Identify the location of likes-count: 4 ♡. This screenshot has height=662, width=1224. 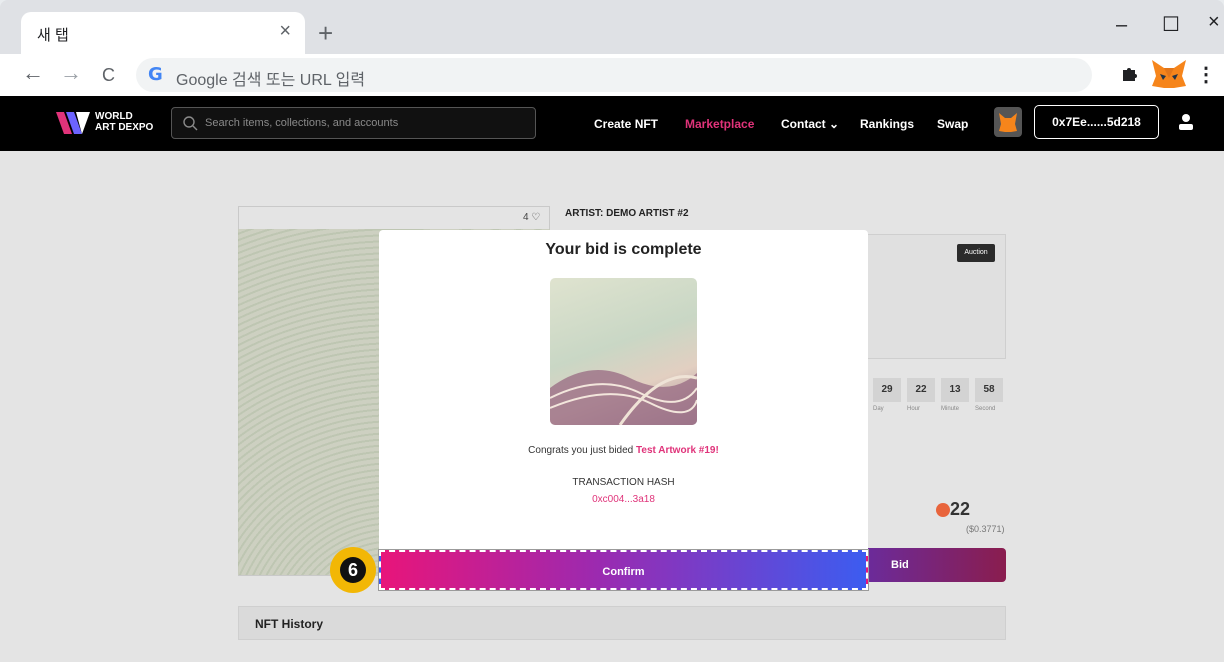
(531, 217).